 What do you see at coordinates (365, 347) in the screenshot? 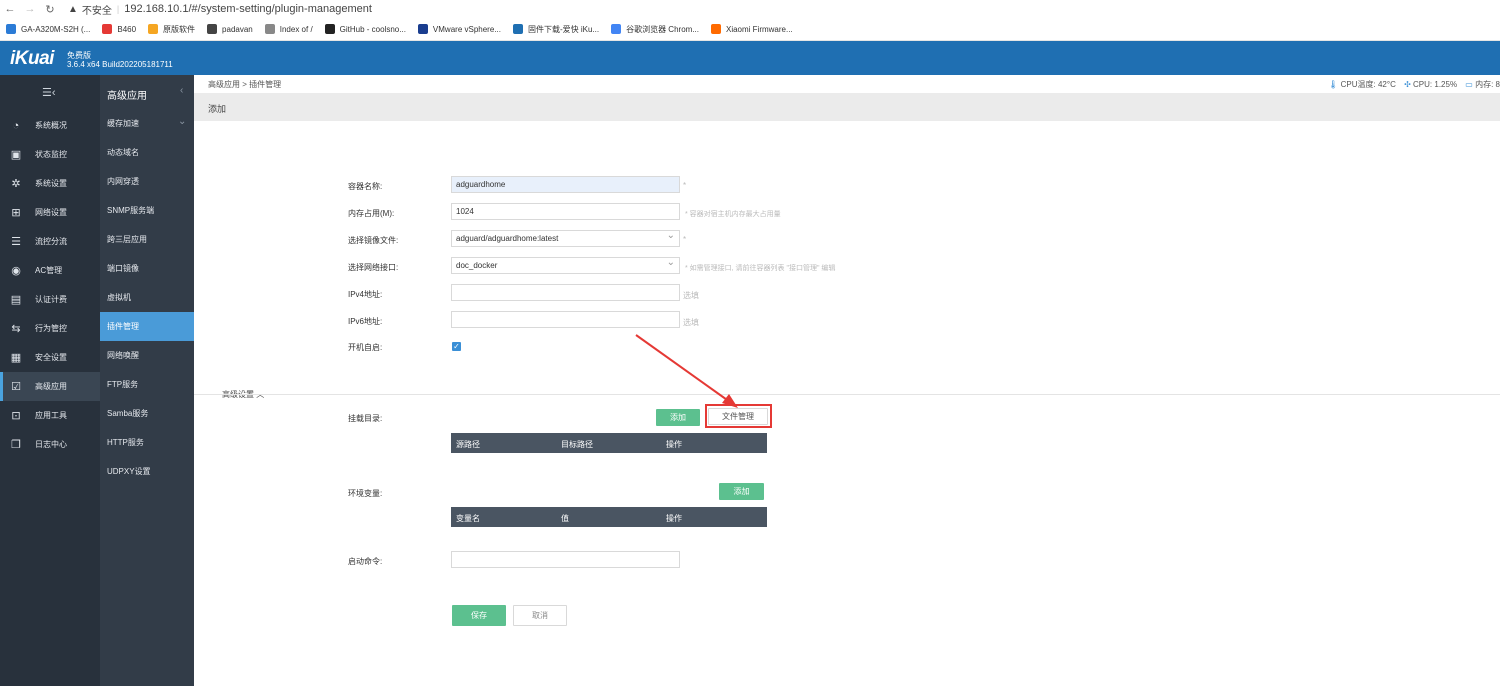
I see `autostart-label: 开机自启:` at bounding box center [365, 347].